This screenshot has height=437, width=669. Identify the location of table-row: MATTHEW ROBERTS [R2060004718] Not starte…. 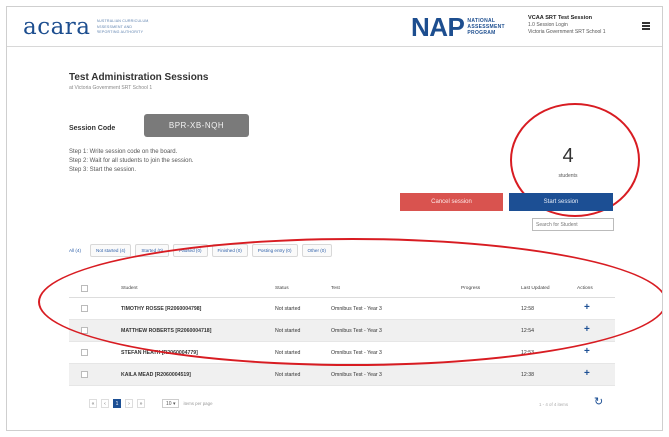
(342, 331).